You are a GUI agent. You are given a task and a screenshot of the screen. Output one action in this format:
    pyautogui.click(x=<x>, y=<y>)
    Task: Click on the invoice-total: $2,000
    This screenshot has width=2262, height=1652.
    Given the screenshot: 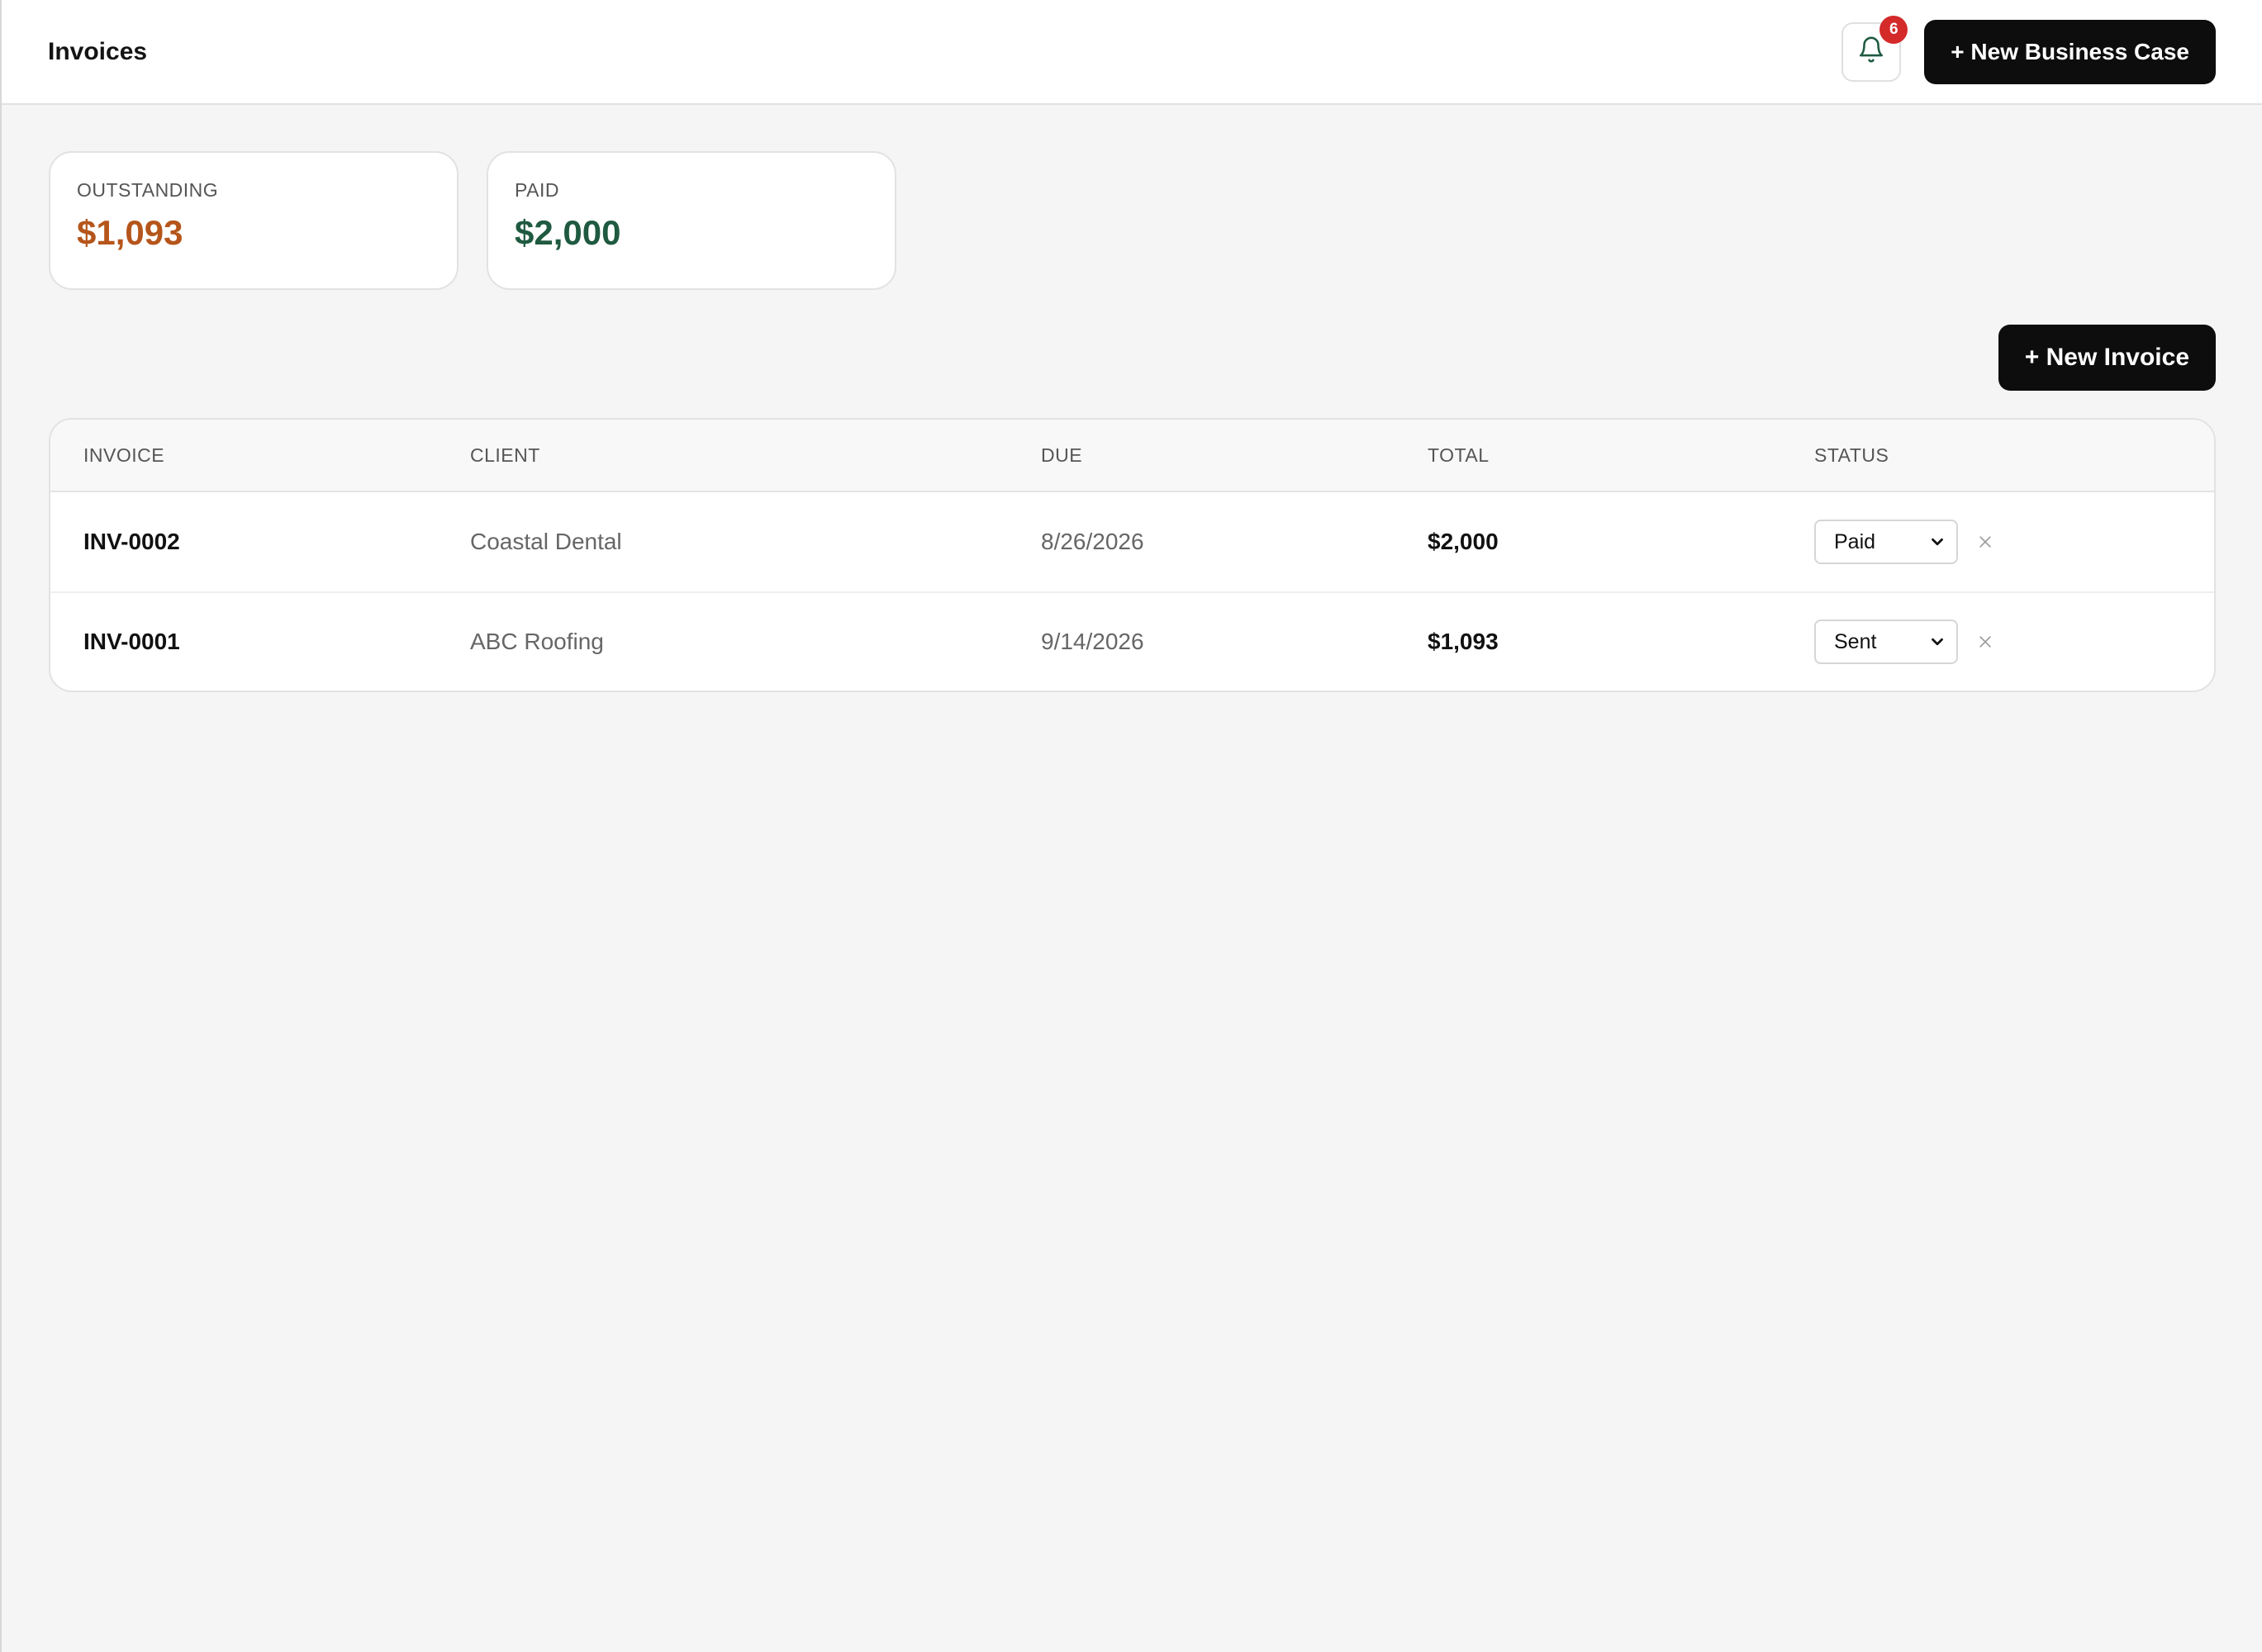 What is the action you would take?
    pyautogui.click(x=1463, y=541)
    